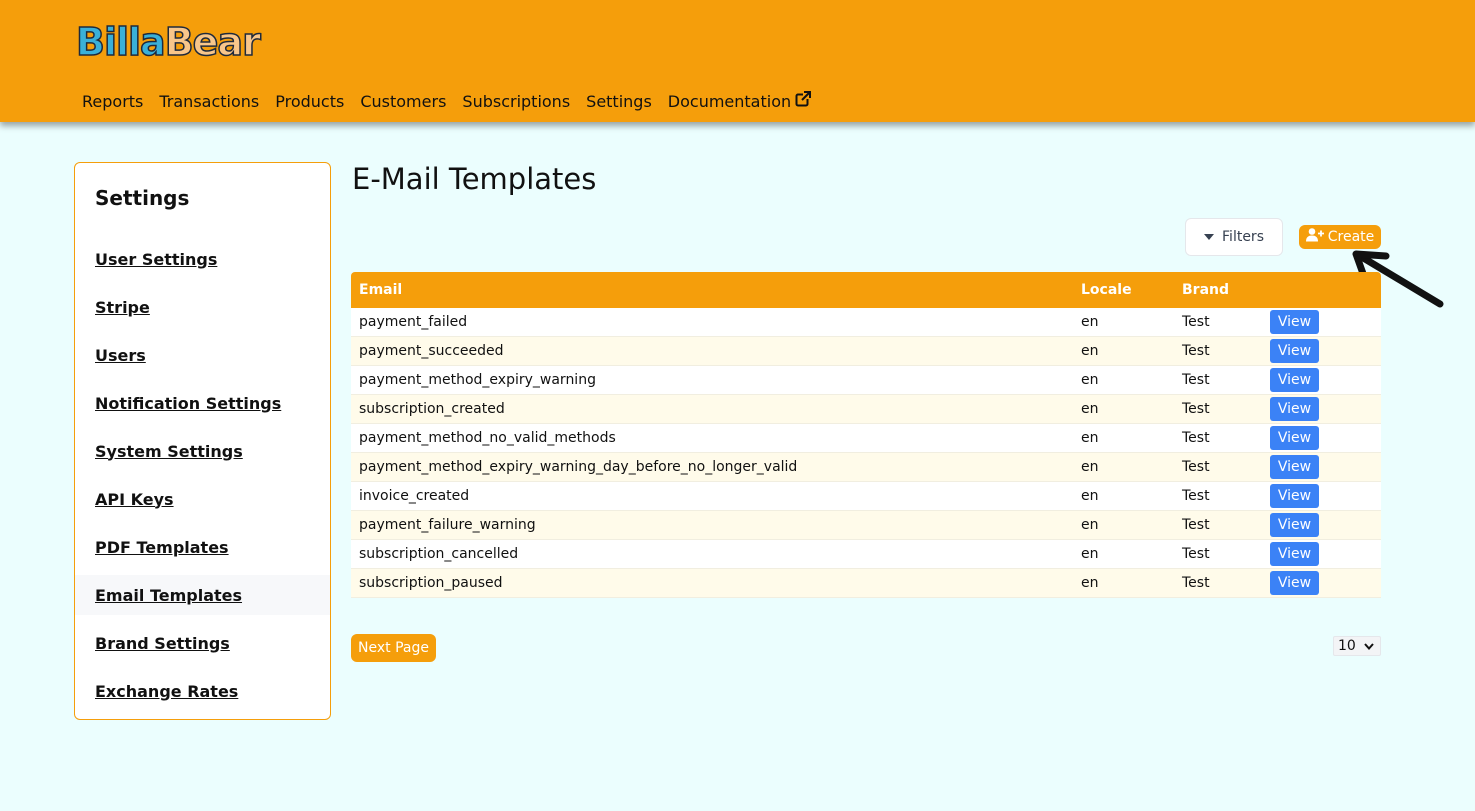 Image resolution: width=1475 pixels, height=811 pixels. I want to click on sidebar-item-users: Users, so click(202, 355).